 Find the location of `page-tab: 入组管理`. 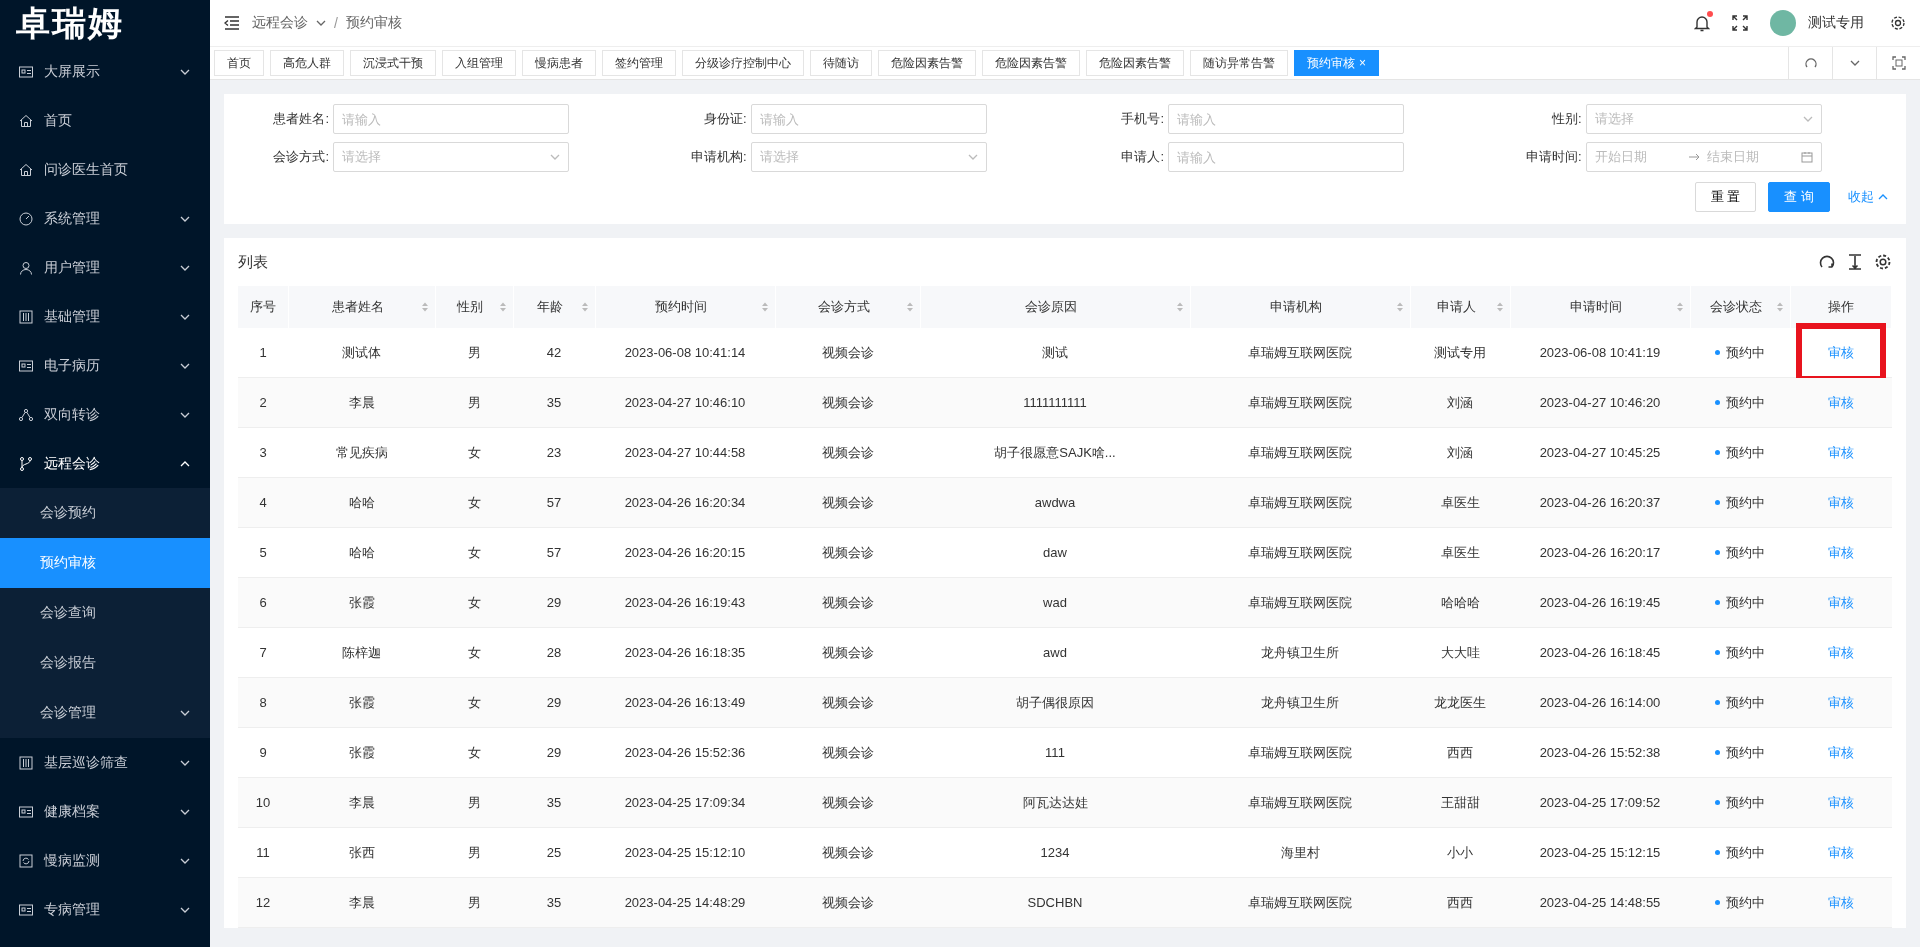

page-tab: 入组管理 is located at coordinates (479, 63).